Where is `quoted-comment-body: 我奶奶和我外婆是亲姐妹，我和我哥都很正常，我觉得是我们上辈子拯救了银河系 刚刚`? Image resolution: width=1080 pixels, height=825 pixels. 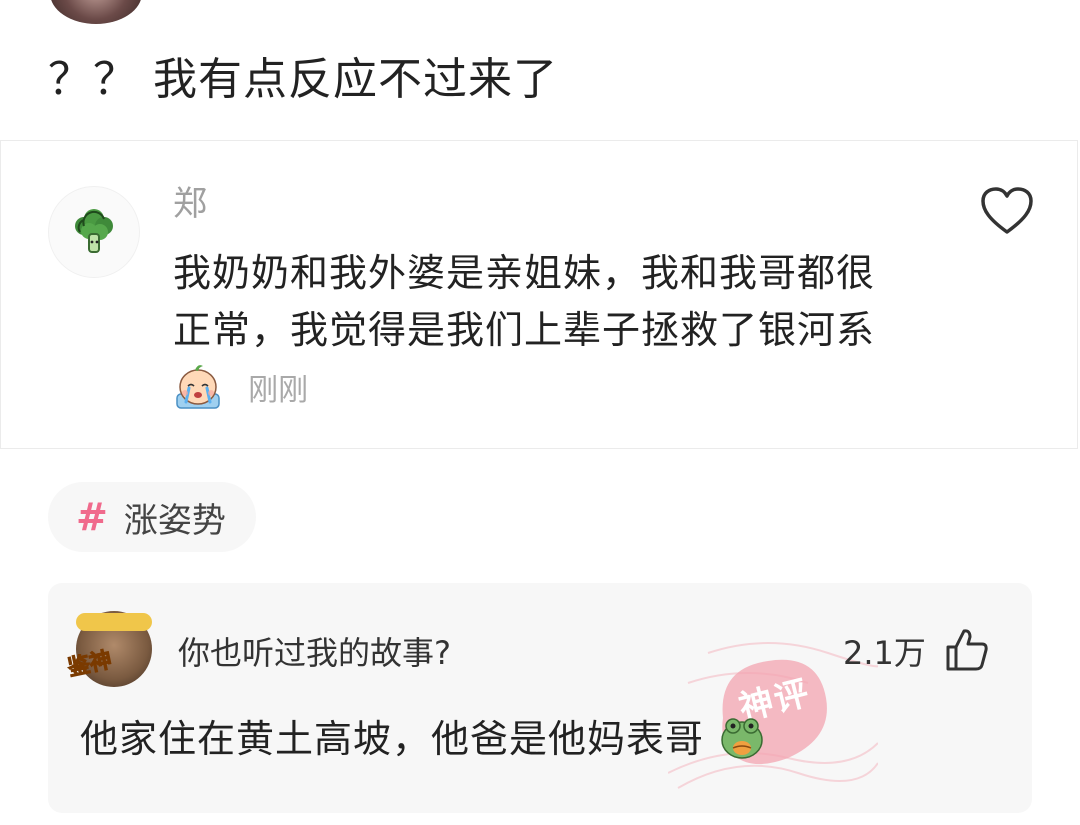
quoted-comment-body: 我奶奶和我外婆是亲姐妹，我和我哥都很正常，我觉得是我们上辈子拯救了银河系 刚刚 is located at coordinates (538, 332).